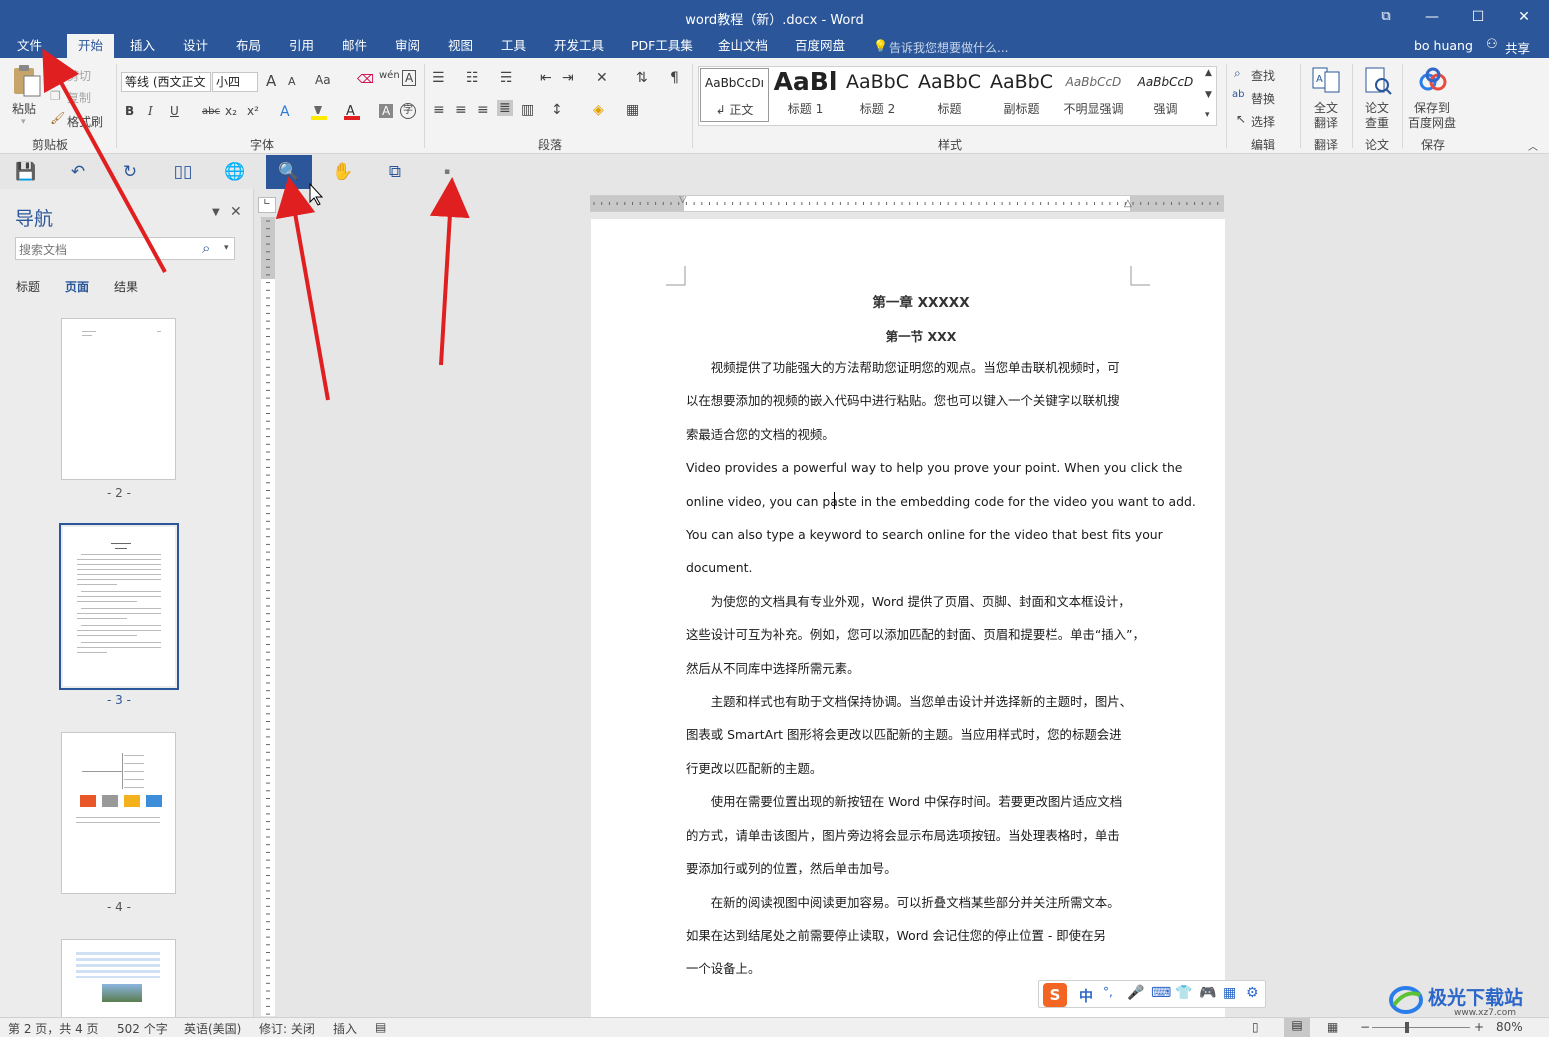 This screenshot has height=1037, width=1549. What do you see at coordinates (1433, 80) in the screenshot?
I see `baidu-cloud-icon` at bounding box center [1433, 80].